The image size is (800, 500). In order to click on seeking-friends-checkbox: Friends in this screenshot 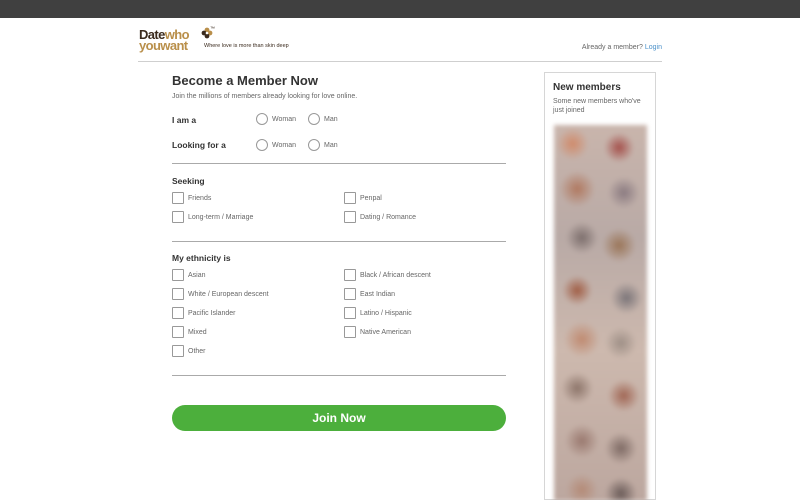, I will do `click(191, 198)`.